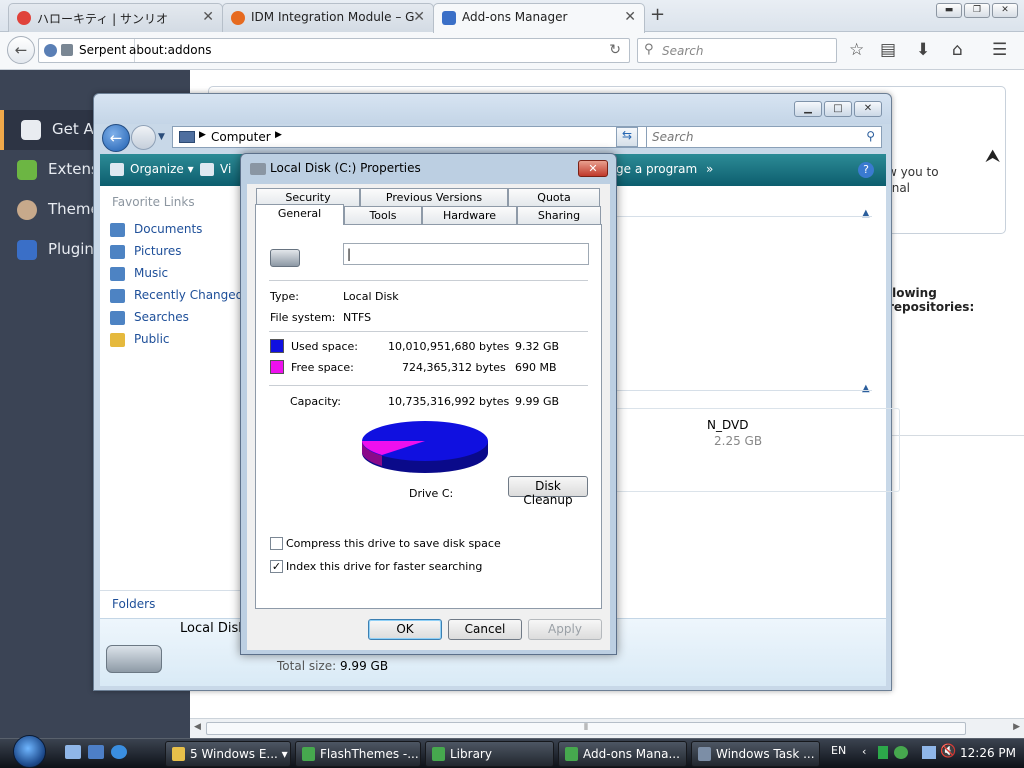  Describe the element at coordinates (492, 109) in the screenshot. I see `explorer-titlebar: ▁ □ ✕` at that location.